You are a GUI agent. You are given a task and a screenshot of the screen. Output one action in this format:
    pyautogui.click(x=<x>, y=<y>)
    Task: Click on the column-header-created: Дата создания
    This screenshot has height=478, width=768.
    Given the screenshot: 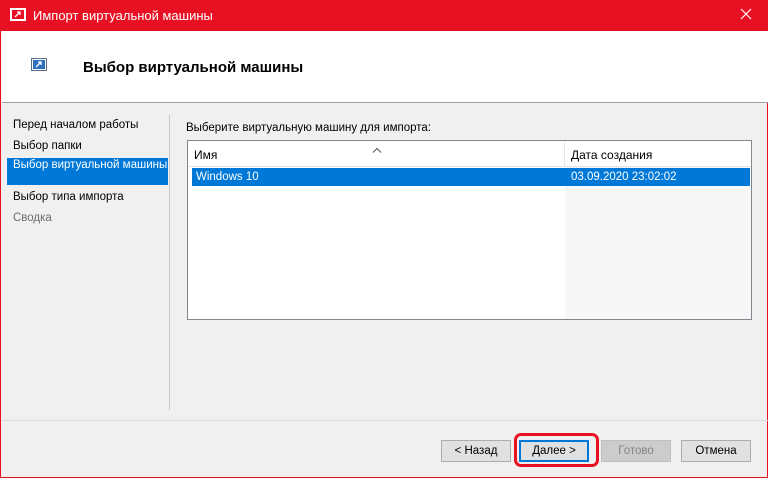 What is the action you would take?
    pyautogui.click(x=658, y=153)
    